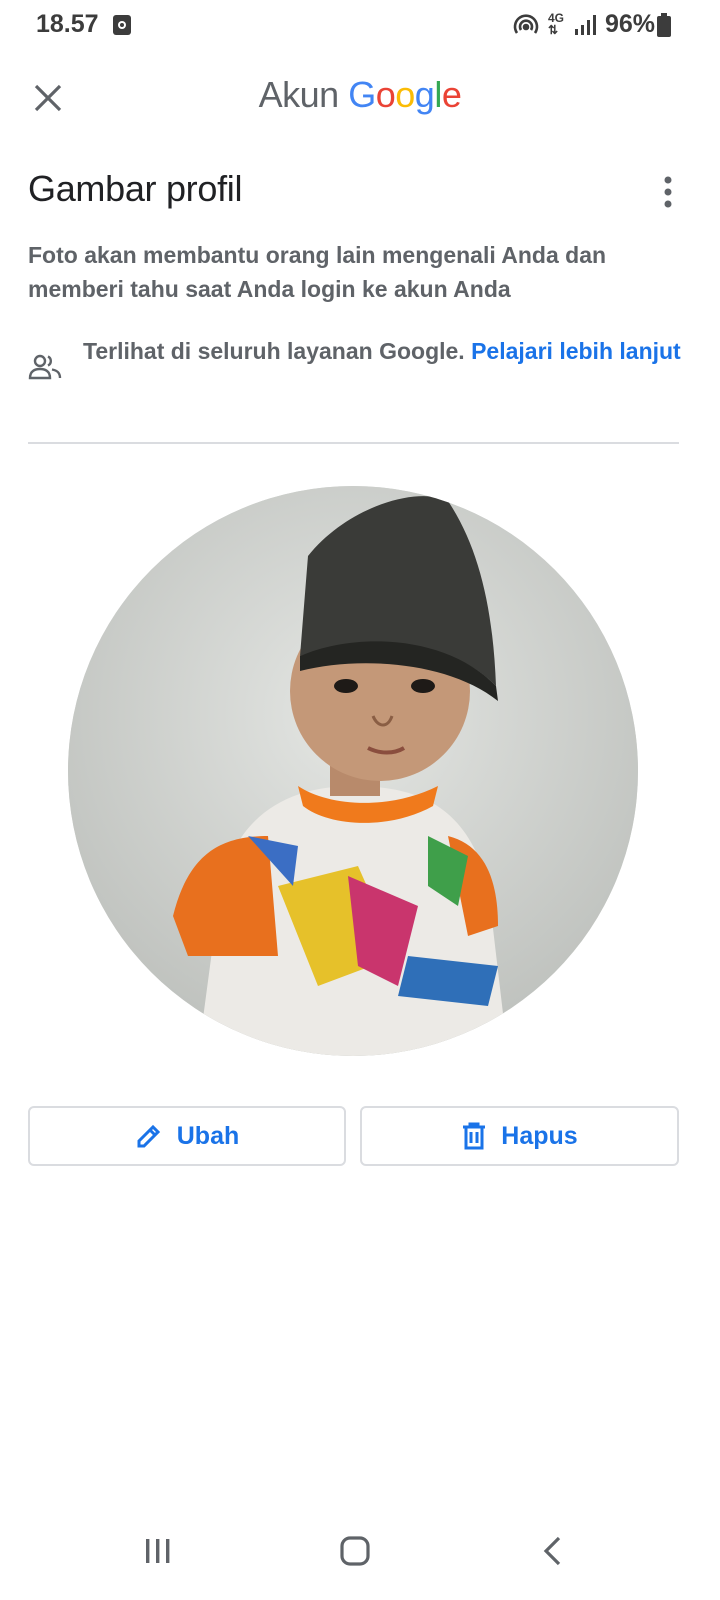 The height and width of the screenshot is (1600, 720). What do you see at coordinates (122, 27) in the screenshot?
I see `screen-record-icon` at bounding box center [122, 27].